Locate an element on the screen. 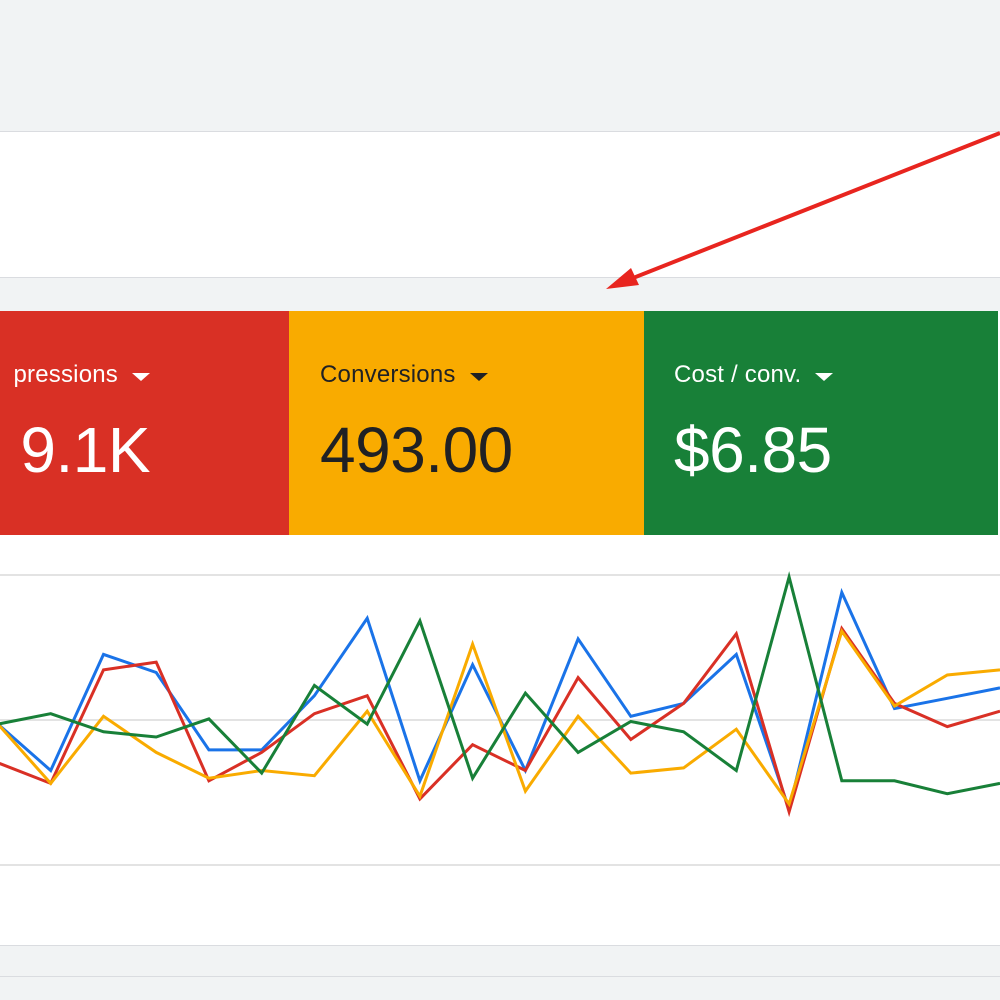  page-bottom-border is located at coordinates (500, 976).